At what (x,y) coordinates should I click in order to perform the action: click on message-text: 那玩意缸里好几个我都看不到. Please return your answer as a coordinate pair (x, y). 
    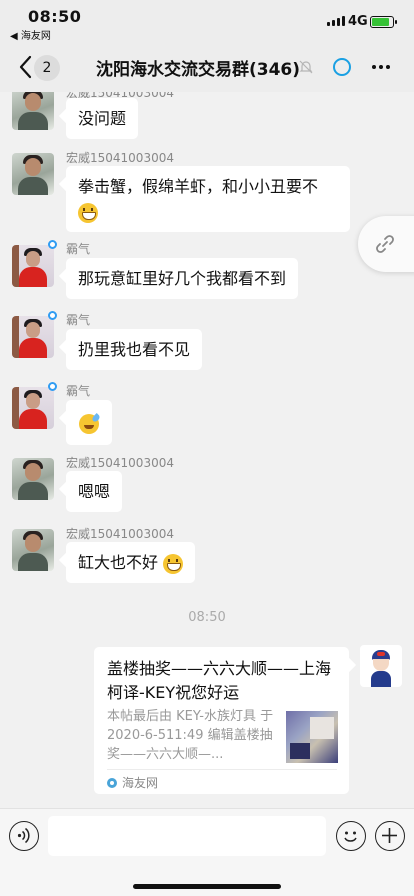
    Looking at the image, I should click on (182, 278).